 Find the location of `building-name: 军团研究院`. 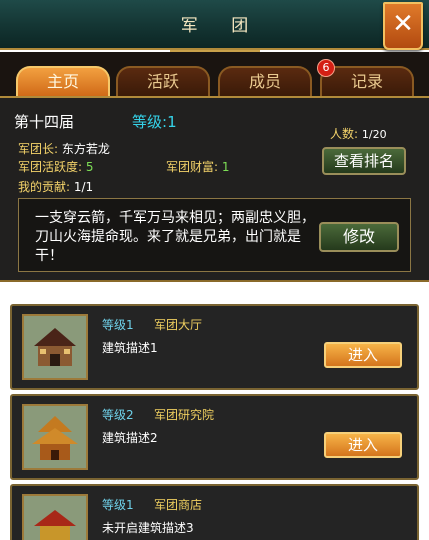

building-name: 军团研究院 is located at coordinates (184, 415).